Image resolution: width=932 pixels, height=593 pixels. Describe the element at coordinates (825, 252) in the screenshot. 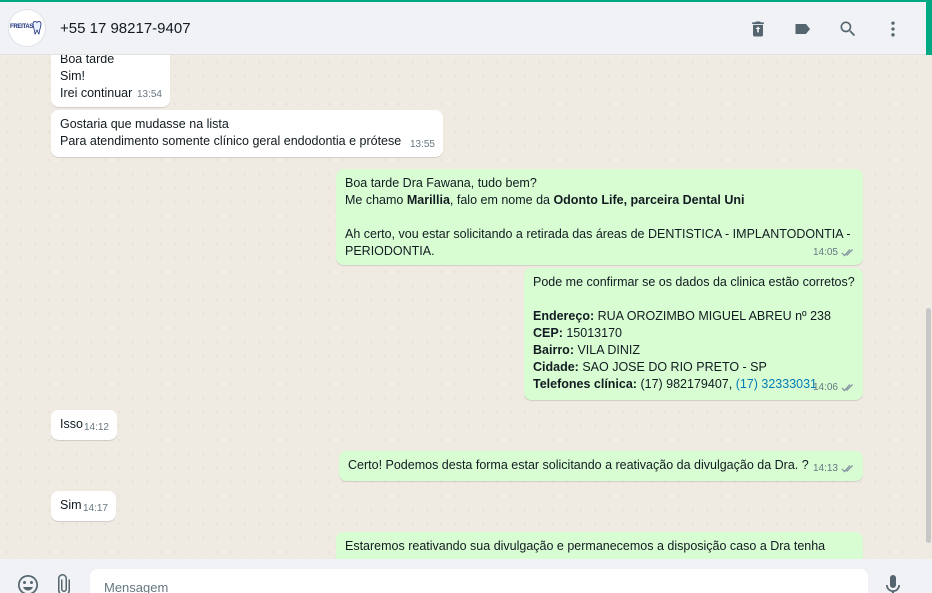

I see `message-time: 14:05` at that location.